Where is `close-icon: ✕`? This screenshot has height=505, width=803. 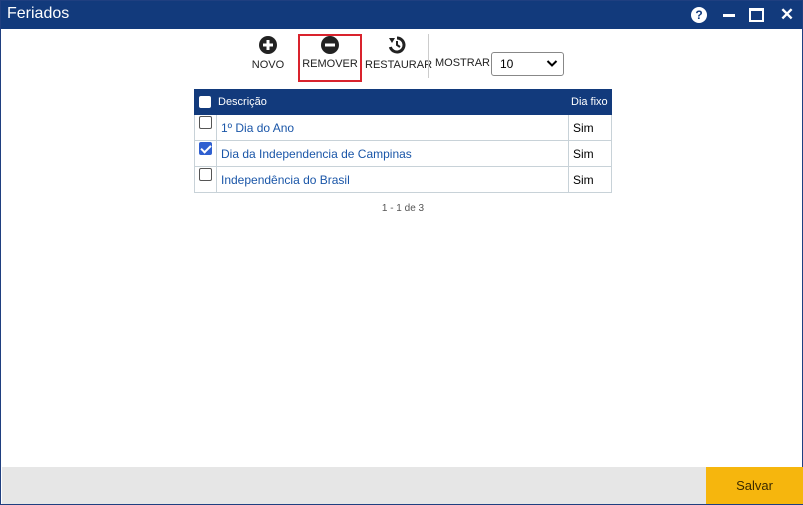 close-icon: ✕ is located at coordinates (787, 15).